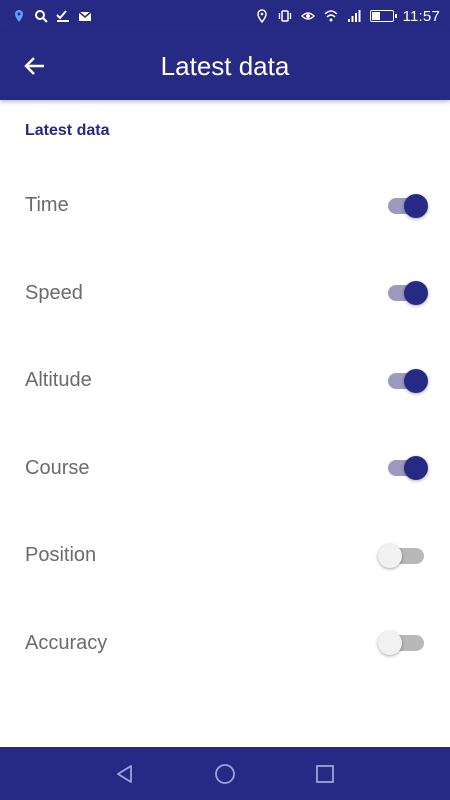 This screenshot has height=800, width=450. What do you see at coordinates (47, 205) in the screenshot?
I see `pref-label-time: Time` at bounding box center [47, 205].